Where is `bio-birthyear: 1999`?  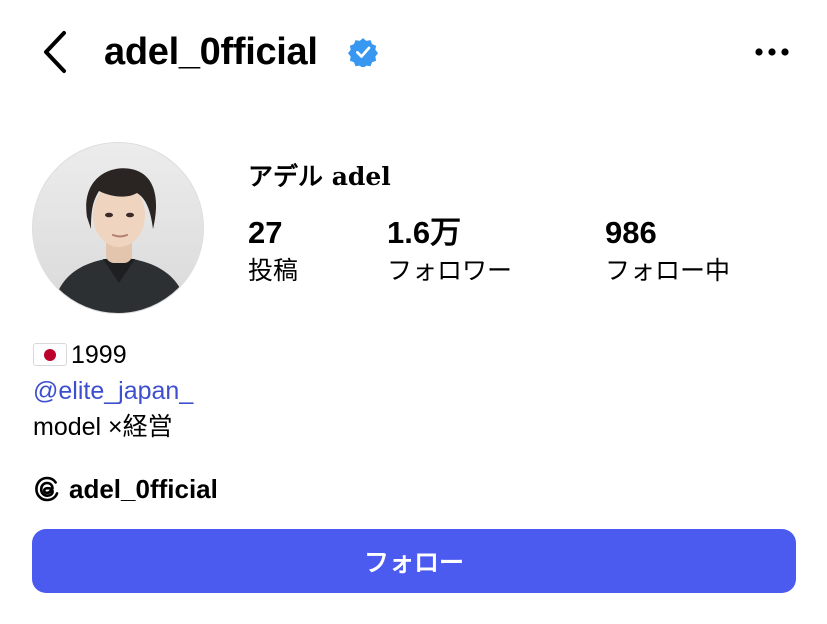
bio-birthyear: 1999 is located at coordinates (99, 355).